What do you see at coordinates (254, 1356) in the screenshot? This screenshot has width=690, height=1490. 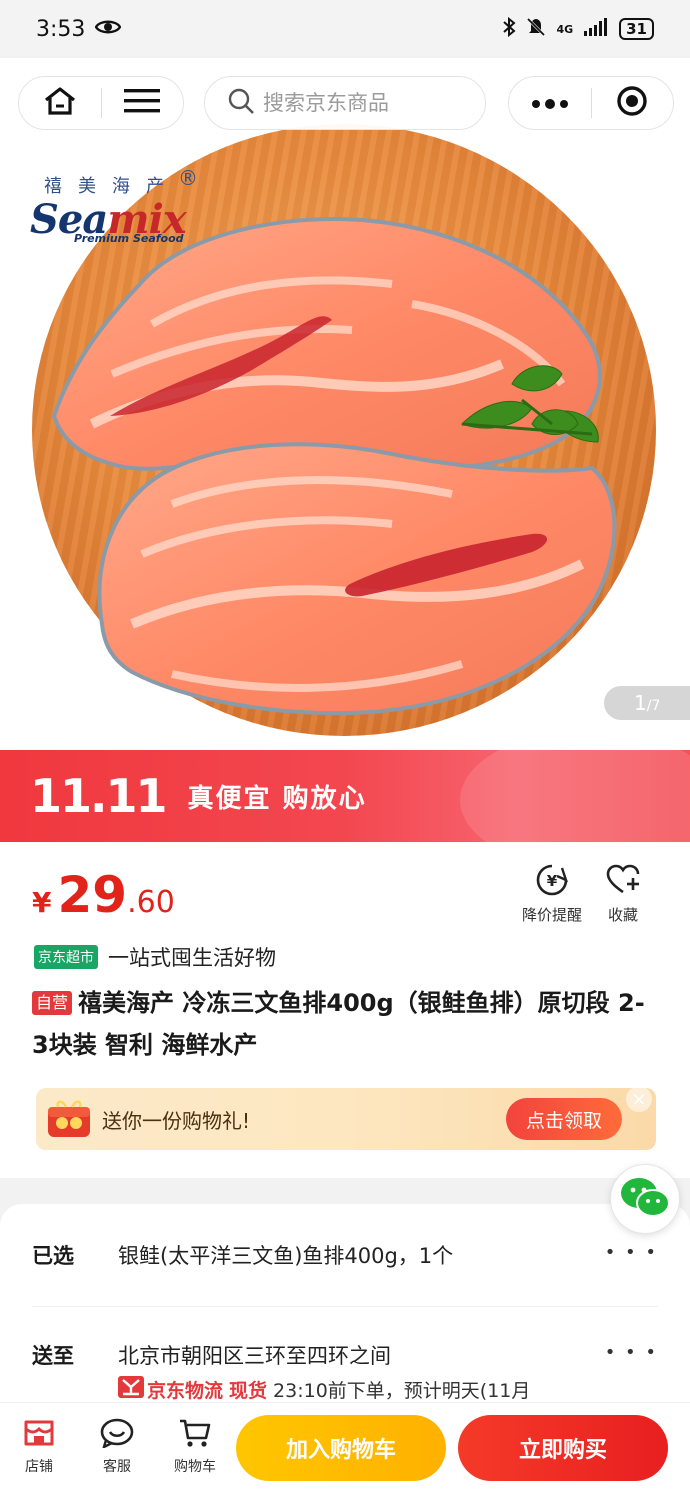 I see `ship-address: 北京市朝阳区三环至四环之间` at bounding box center [254, 1356].